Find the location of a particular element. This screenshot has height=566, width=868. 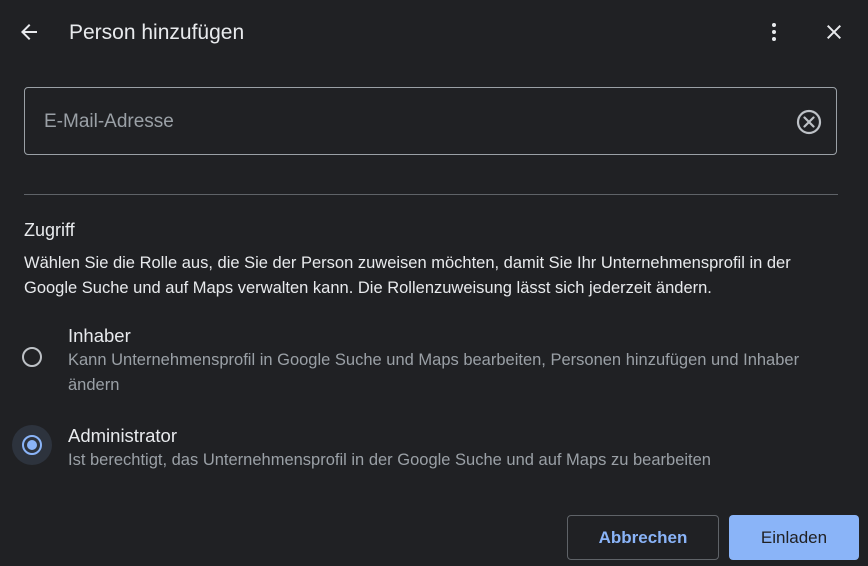

administrator-radio is located at coordinates (32, 445).